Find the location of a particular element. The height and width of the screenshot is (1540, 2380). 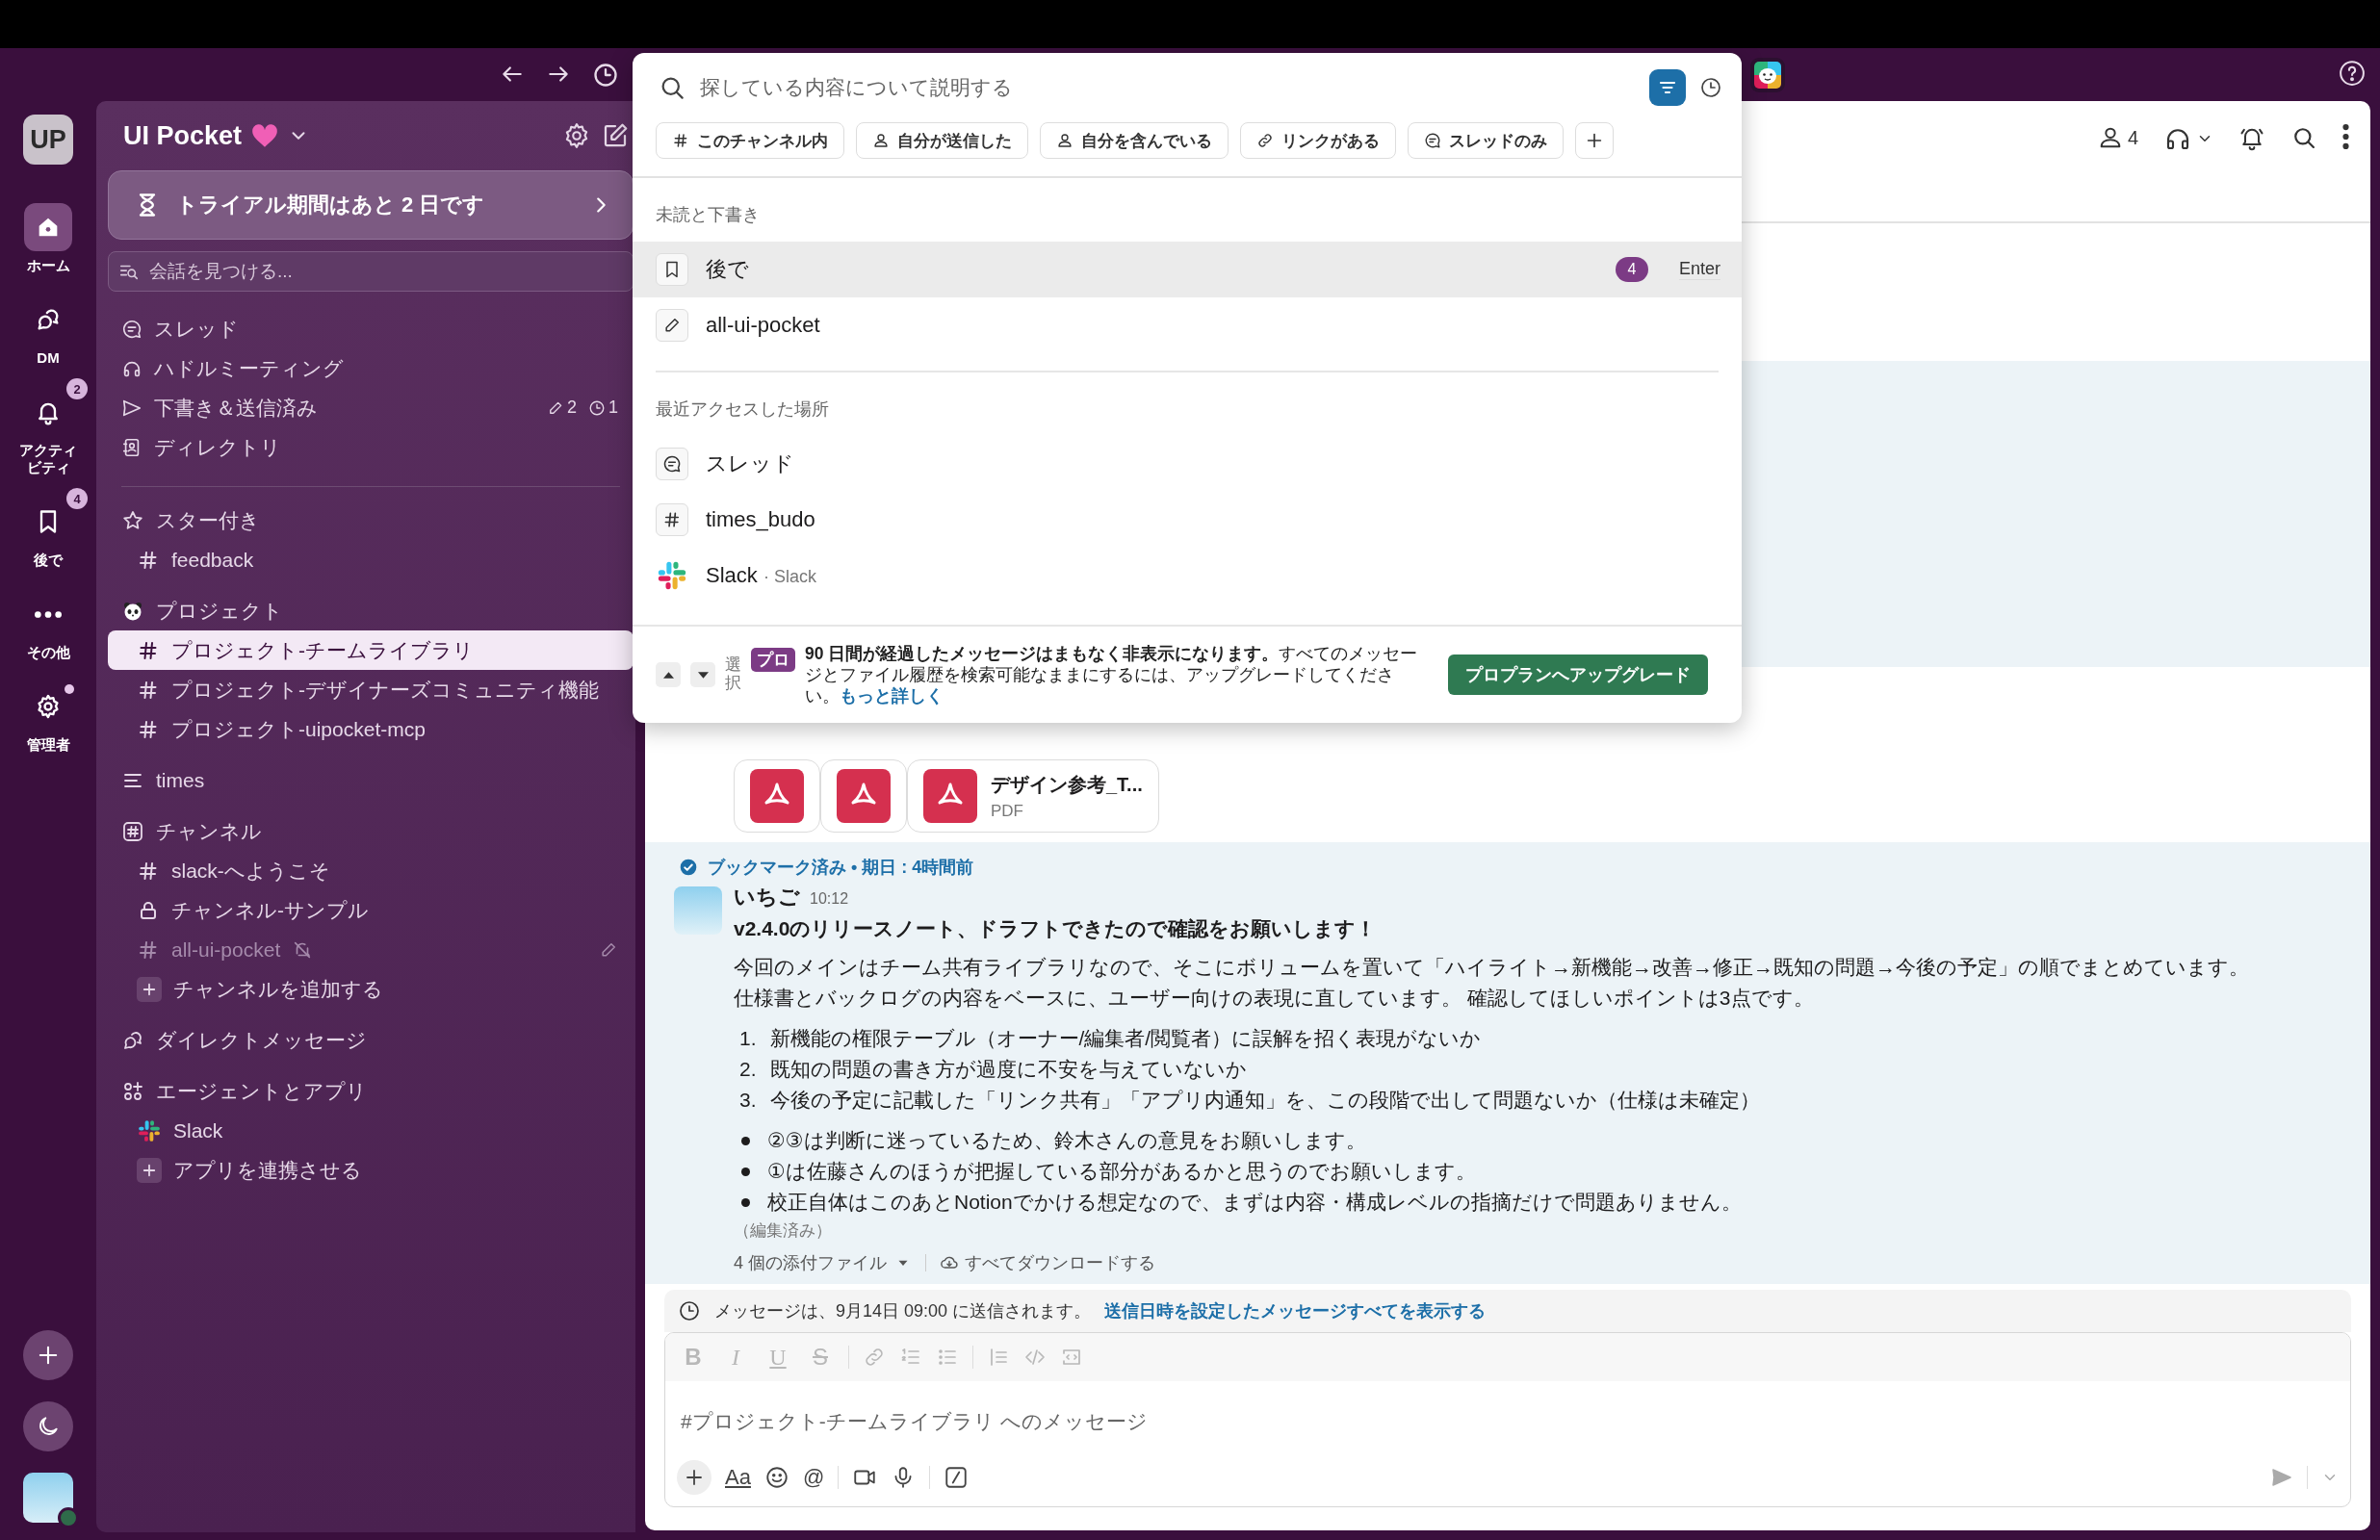

attachments-toggle: 4 個の添付ファイル is located at coordinates (823, 1262).